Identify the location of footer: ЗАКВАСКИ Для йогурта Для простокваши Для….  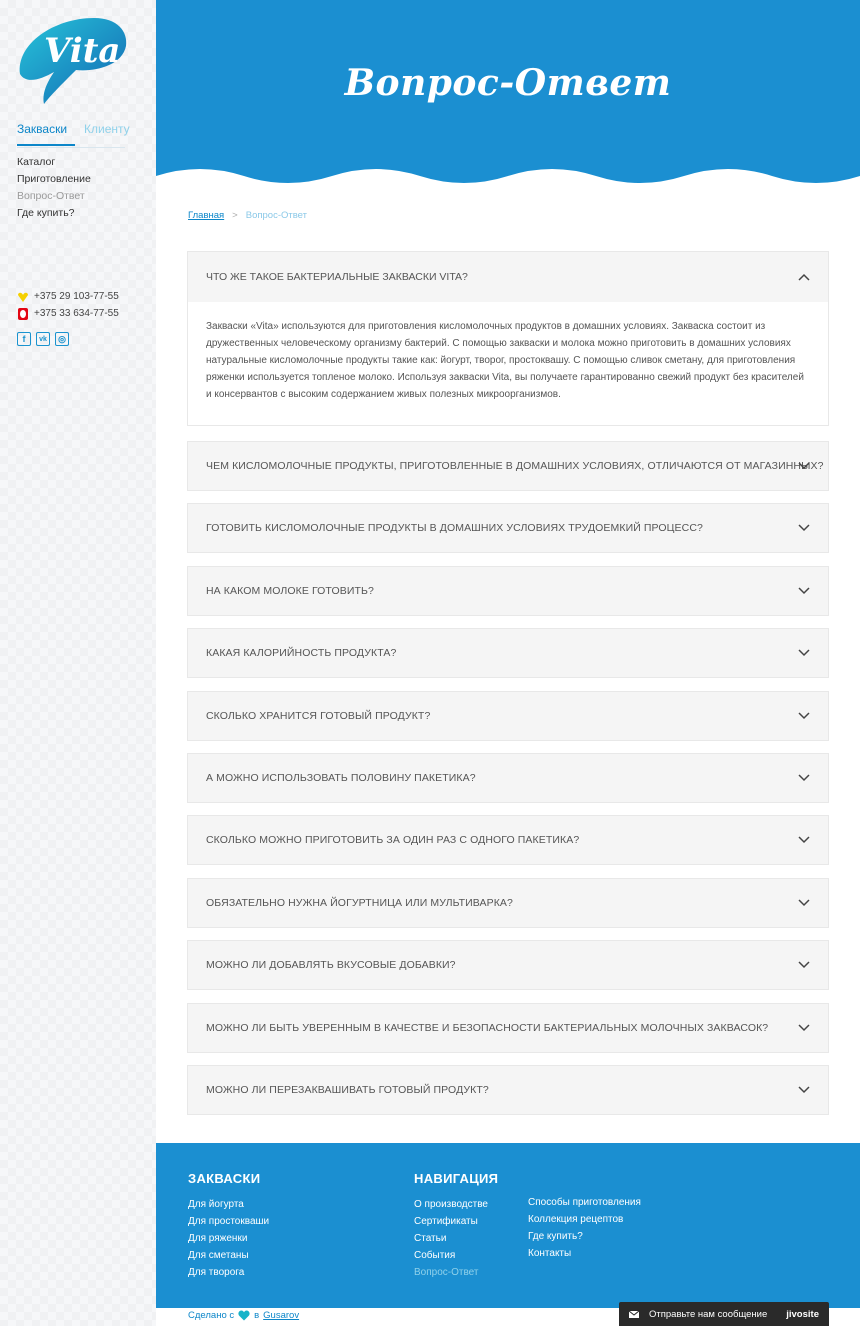
(508, 1225).